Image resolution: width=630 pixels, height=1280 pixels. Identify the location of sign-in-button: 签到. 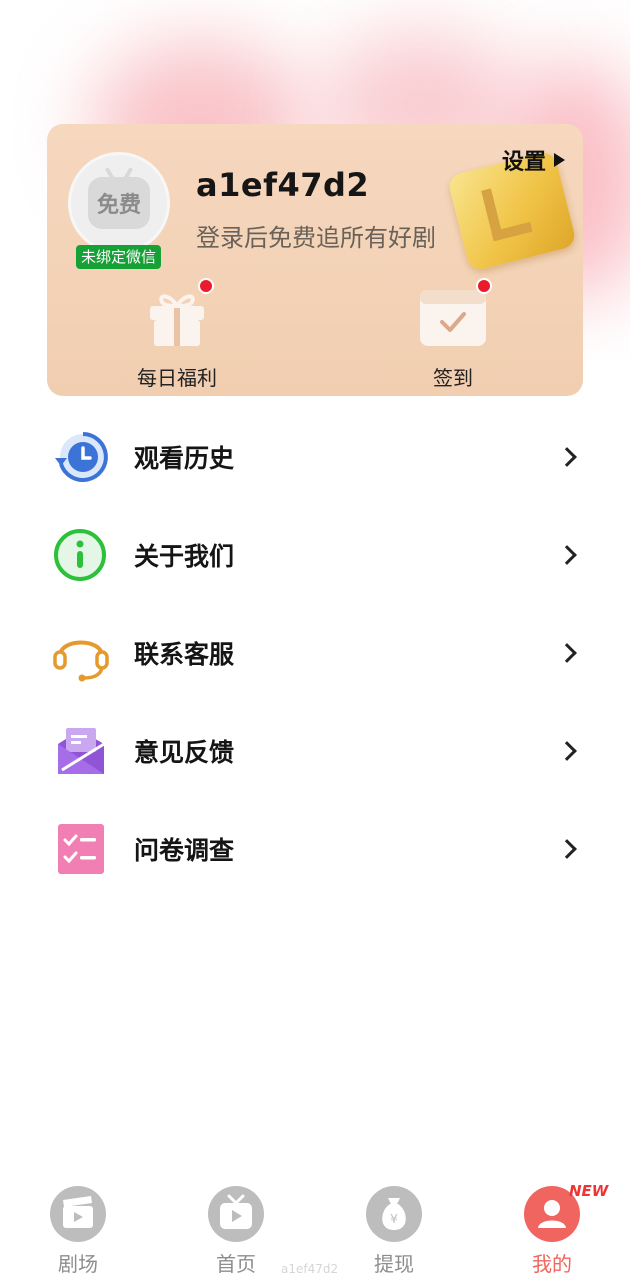
(453, 334).